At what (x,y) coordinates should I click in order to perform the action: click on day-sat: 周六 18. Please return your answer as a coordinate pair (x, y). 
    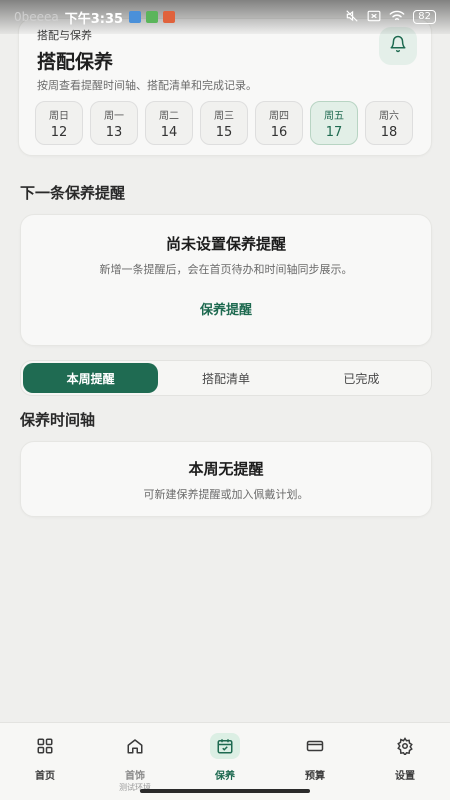
    Looking at the image, I should click on (389, 123).